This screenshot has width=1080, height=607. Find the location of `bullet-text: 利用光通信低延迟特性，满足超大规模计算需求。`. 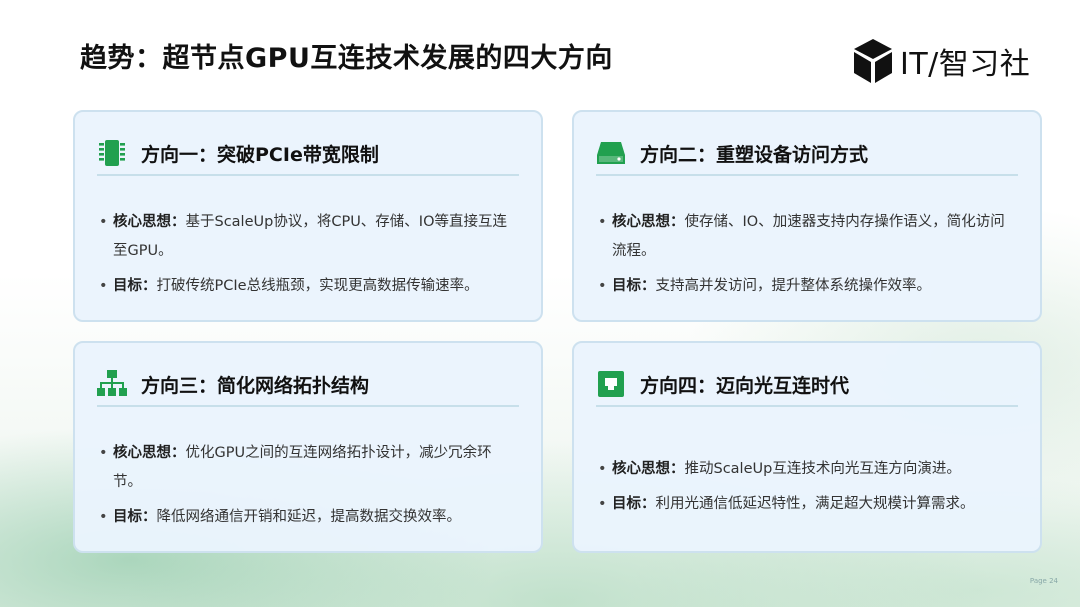

bullet-text: 利用光通信低延迟特性，满足超大规模计算需求。 is located at coordinates (815, 504).